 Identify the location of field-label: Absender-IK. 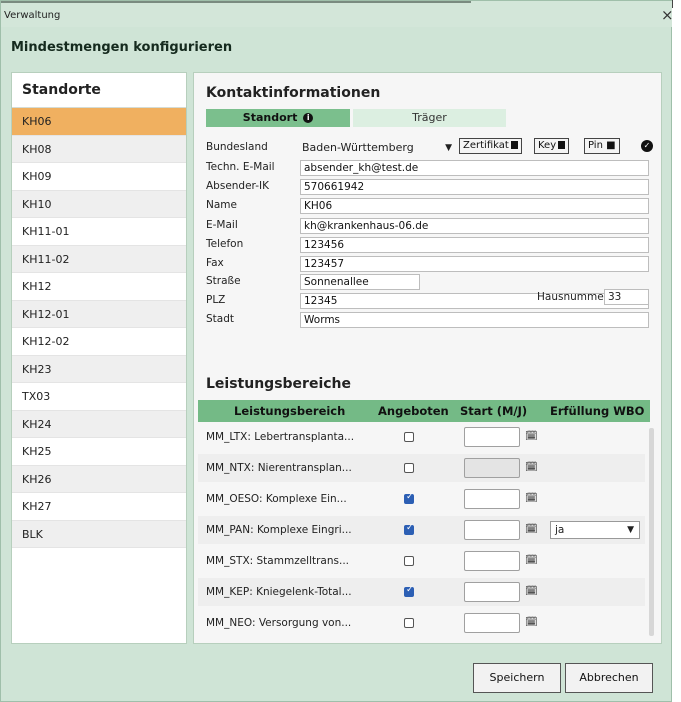
(237, 186).